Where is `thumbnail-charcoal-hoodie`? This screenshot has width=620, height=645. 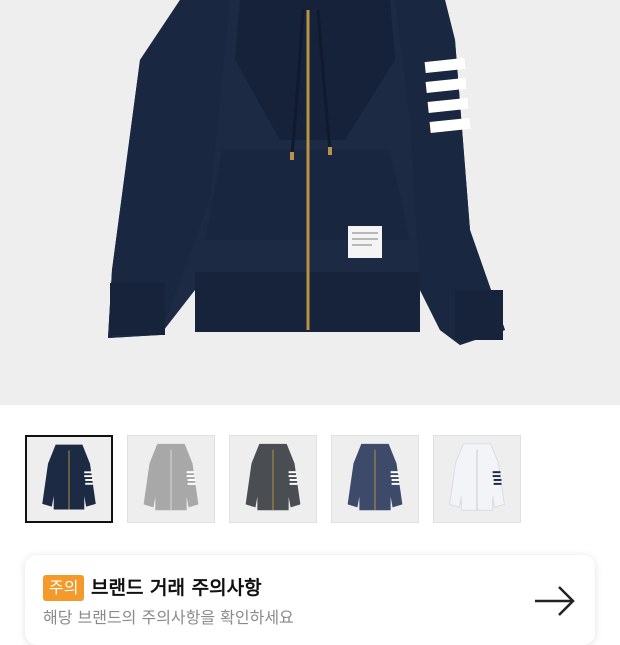 thumbnail-charcoal-hoodie is located at coordinates (273, 479).